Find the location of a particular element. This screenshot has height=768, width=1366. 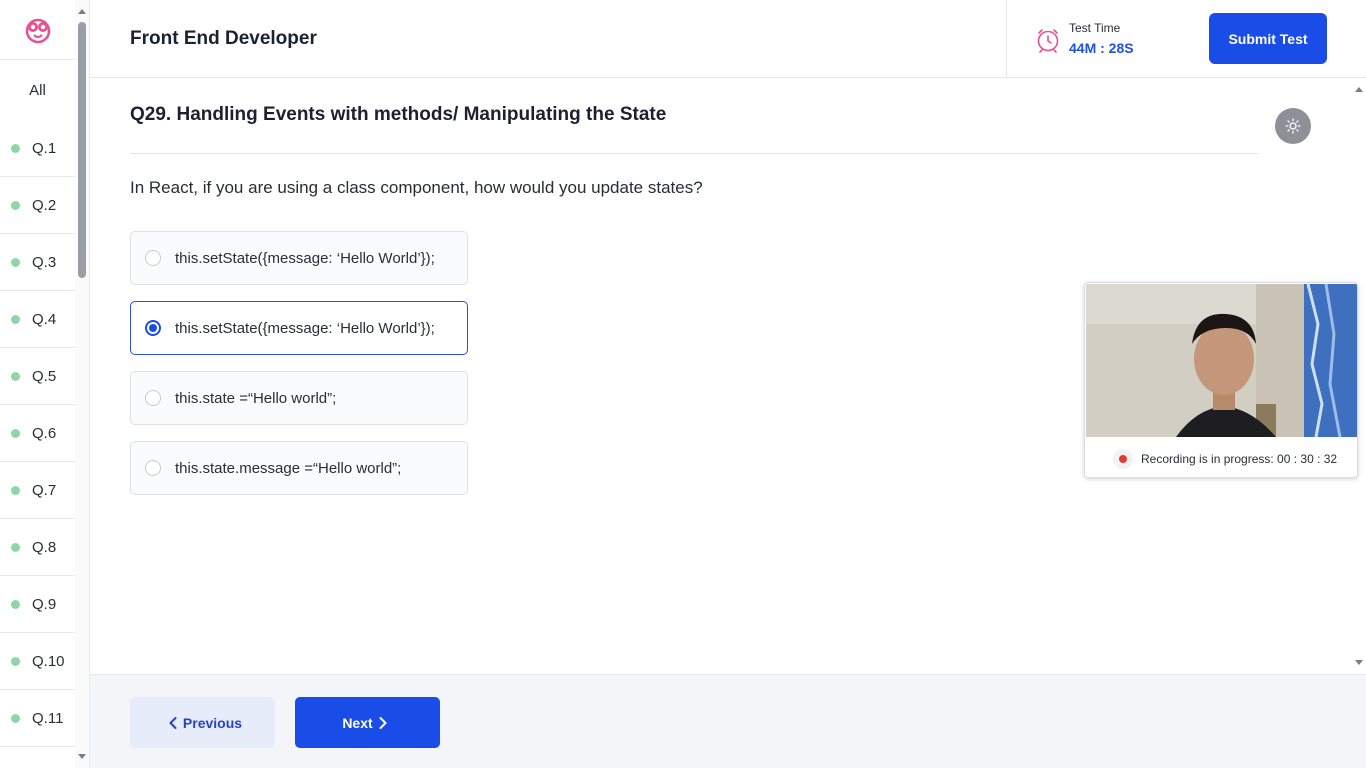

test-title: Front End Developer is located at coordinates (223, 38).